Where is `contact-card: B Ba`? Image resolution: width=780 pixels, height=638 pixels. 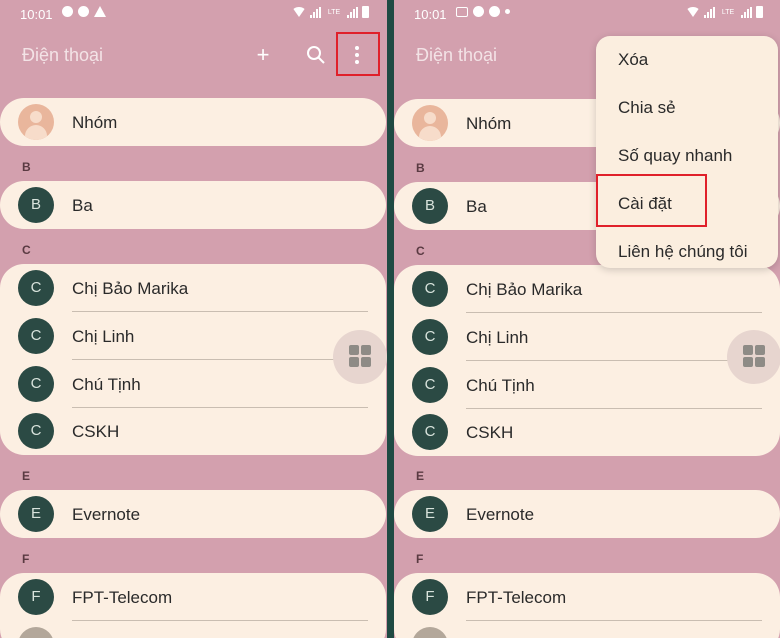
contact-card: B Ba is located at coordinates (193, 205).